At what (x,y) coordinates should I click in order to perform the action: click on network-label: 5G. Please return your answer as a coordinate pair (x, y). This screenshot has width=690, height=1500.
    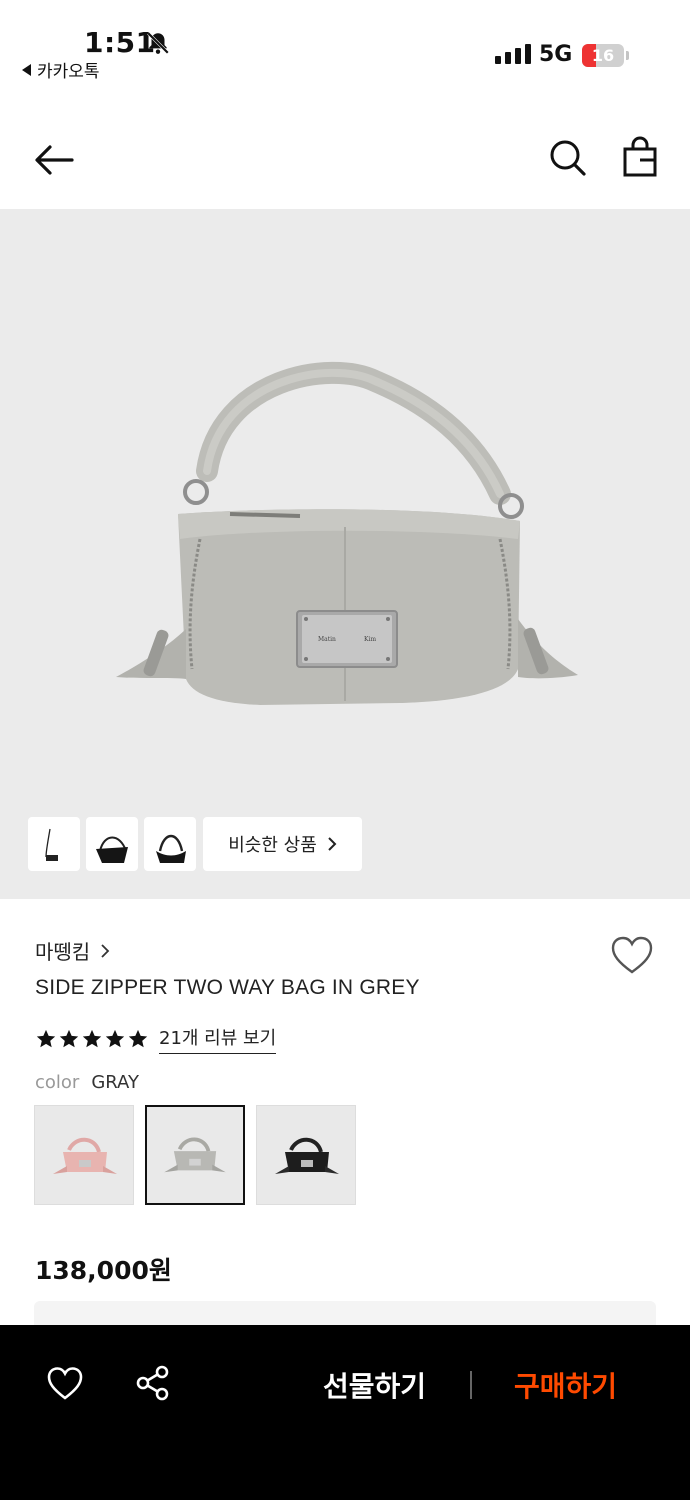
    Looking at the image, I should click on (556, 54).